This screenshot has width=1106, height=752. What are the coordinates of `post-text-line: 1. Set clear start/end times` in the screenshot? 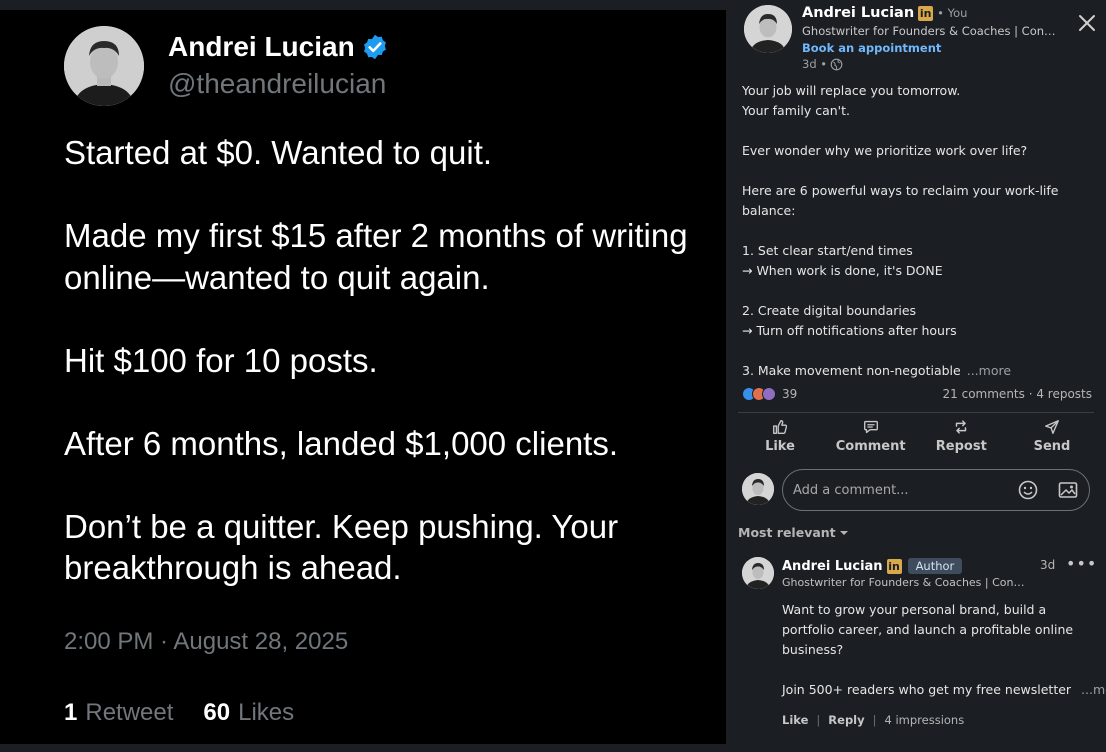 It's located at (827, 250).